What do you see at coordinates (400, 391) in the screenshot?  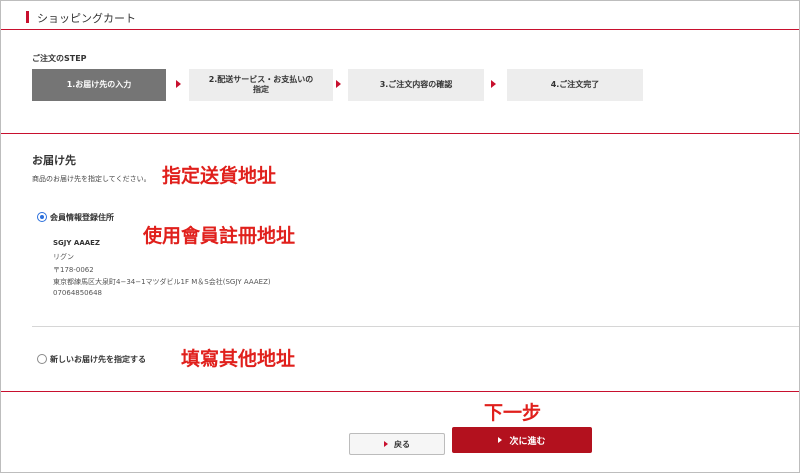 I see `footer-divider` at bounding box center [400, 391].